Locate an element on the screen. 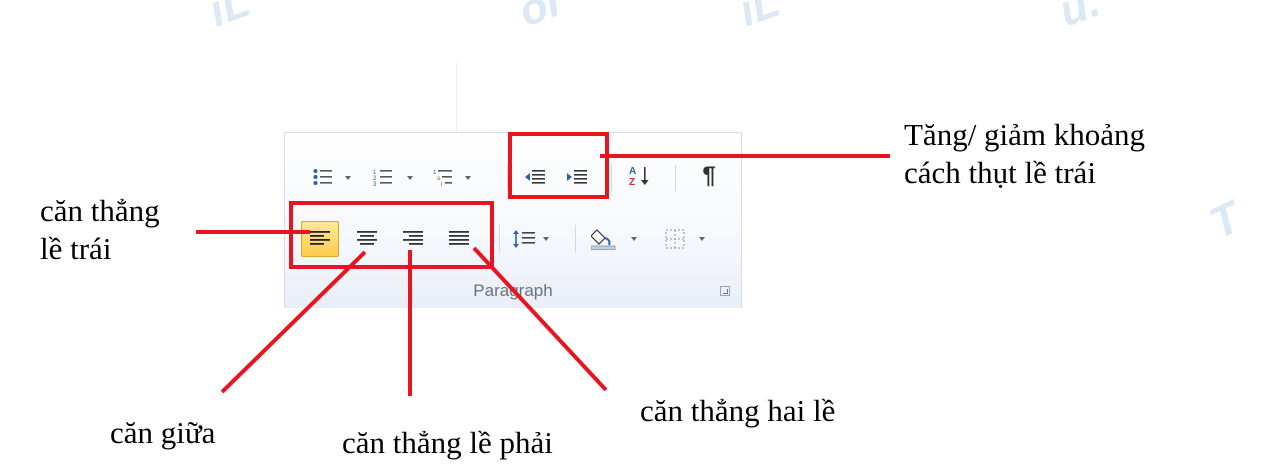 The image size is (1264, 466). align-right-annotation: căn thẳng lề phải is located at coordinates (447, 442).